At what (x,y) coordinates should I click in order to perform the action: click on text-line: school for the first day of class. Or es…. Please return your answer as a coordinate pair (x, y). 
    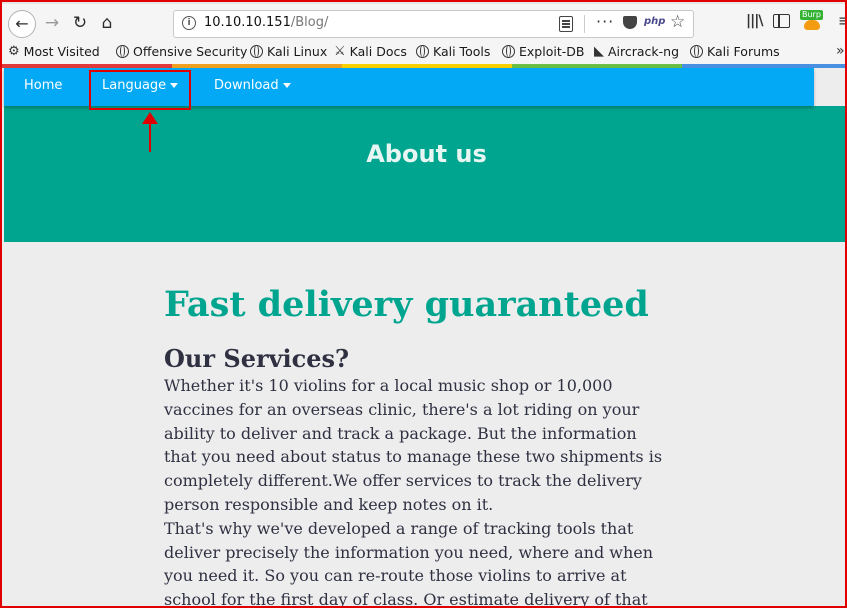
    Looking at the image, I should click on (406, 599).